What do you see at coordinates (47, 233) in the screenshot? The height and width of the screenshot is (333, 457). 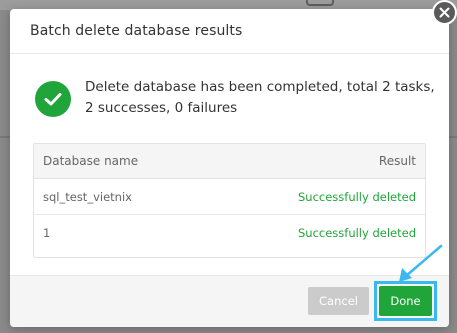 I see `row-database-name: 1` at bounding box center [47, 233].